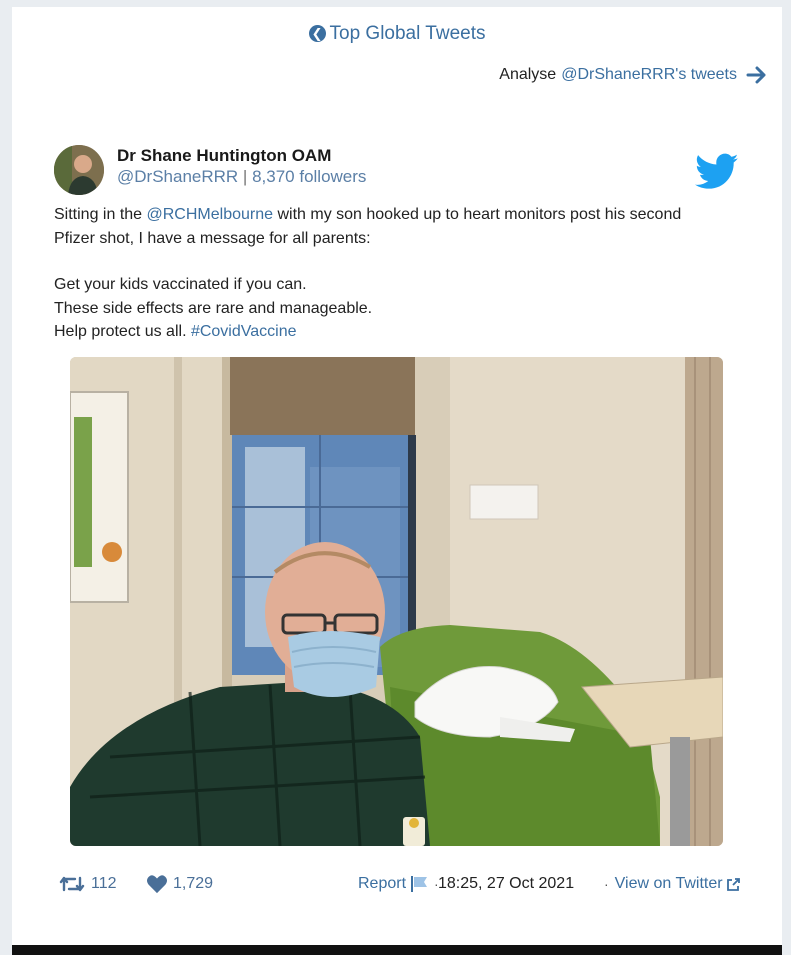 The height and width of the screenshot is (955, 791). Describe the element at coordinates (528, 74) in the screenshot. I see `analyse-prefix: Analyse` at that location.